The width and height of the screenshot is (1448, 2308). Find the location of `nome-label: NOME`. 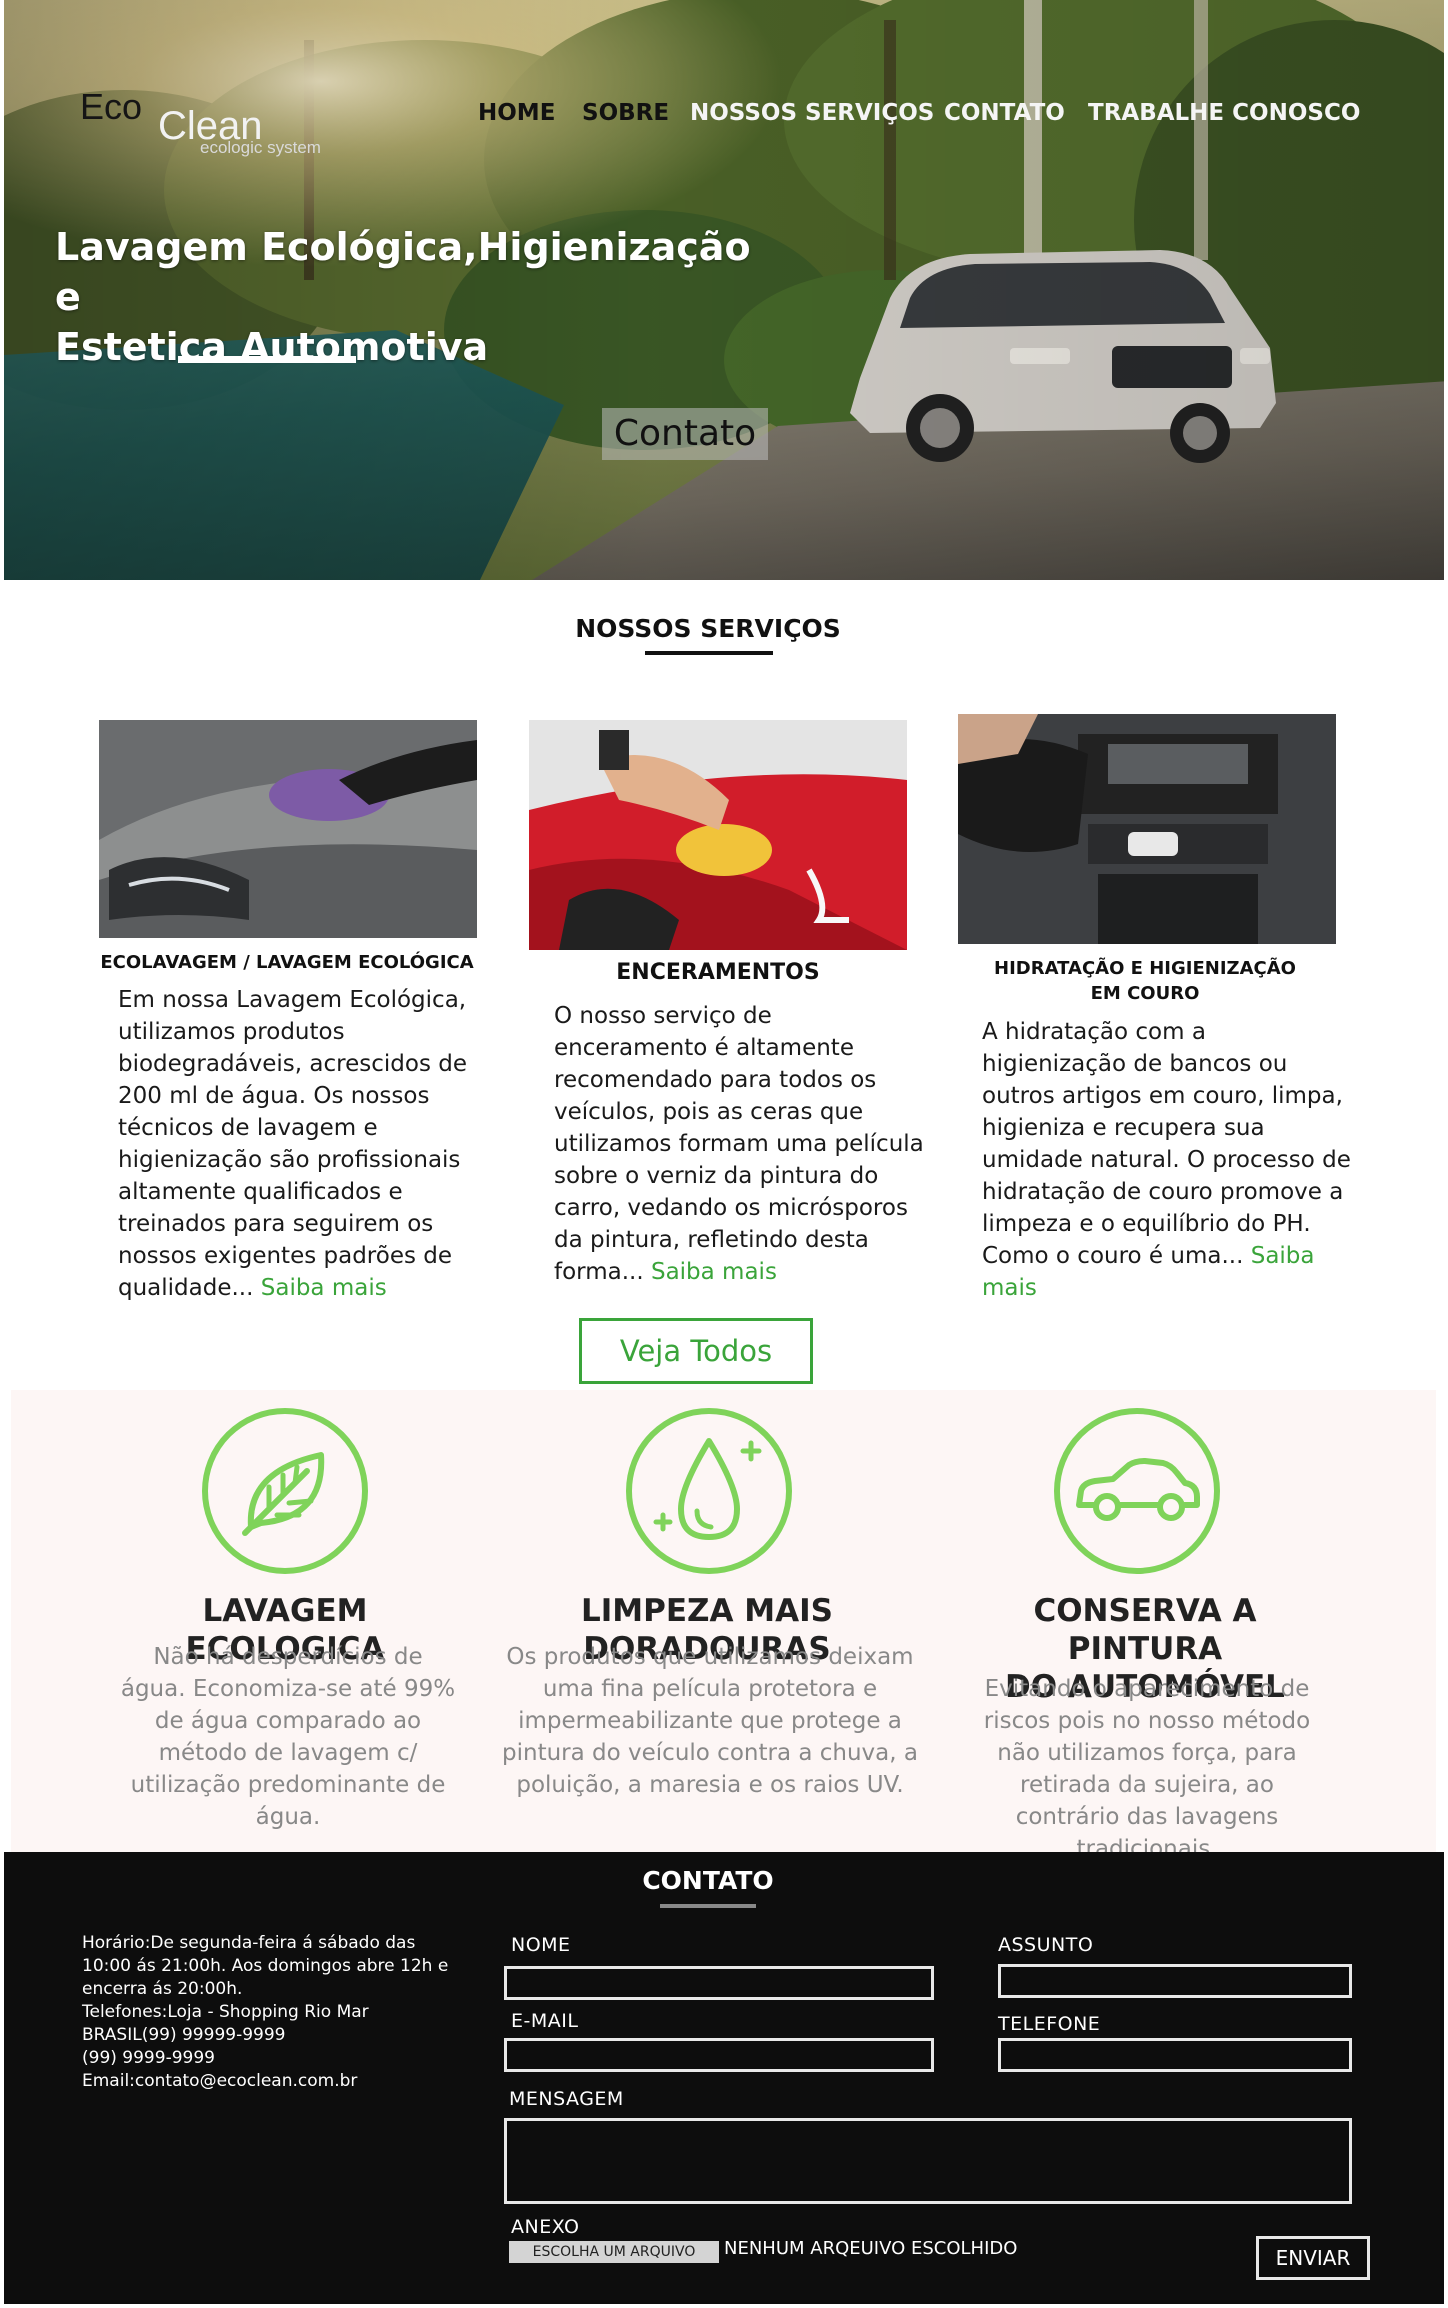

nome-label: NOME is located at coordinates (541, 1945).